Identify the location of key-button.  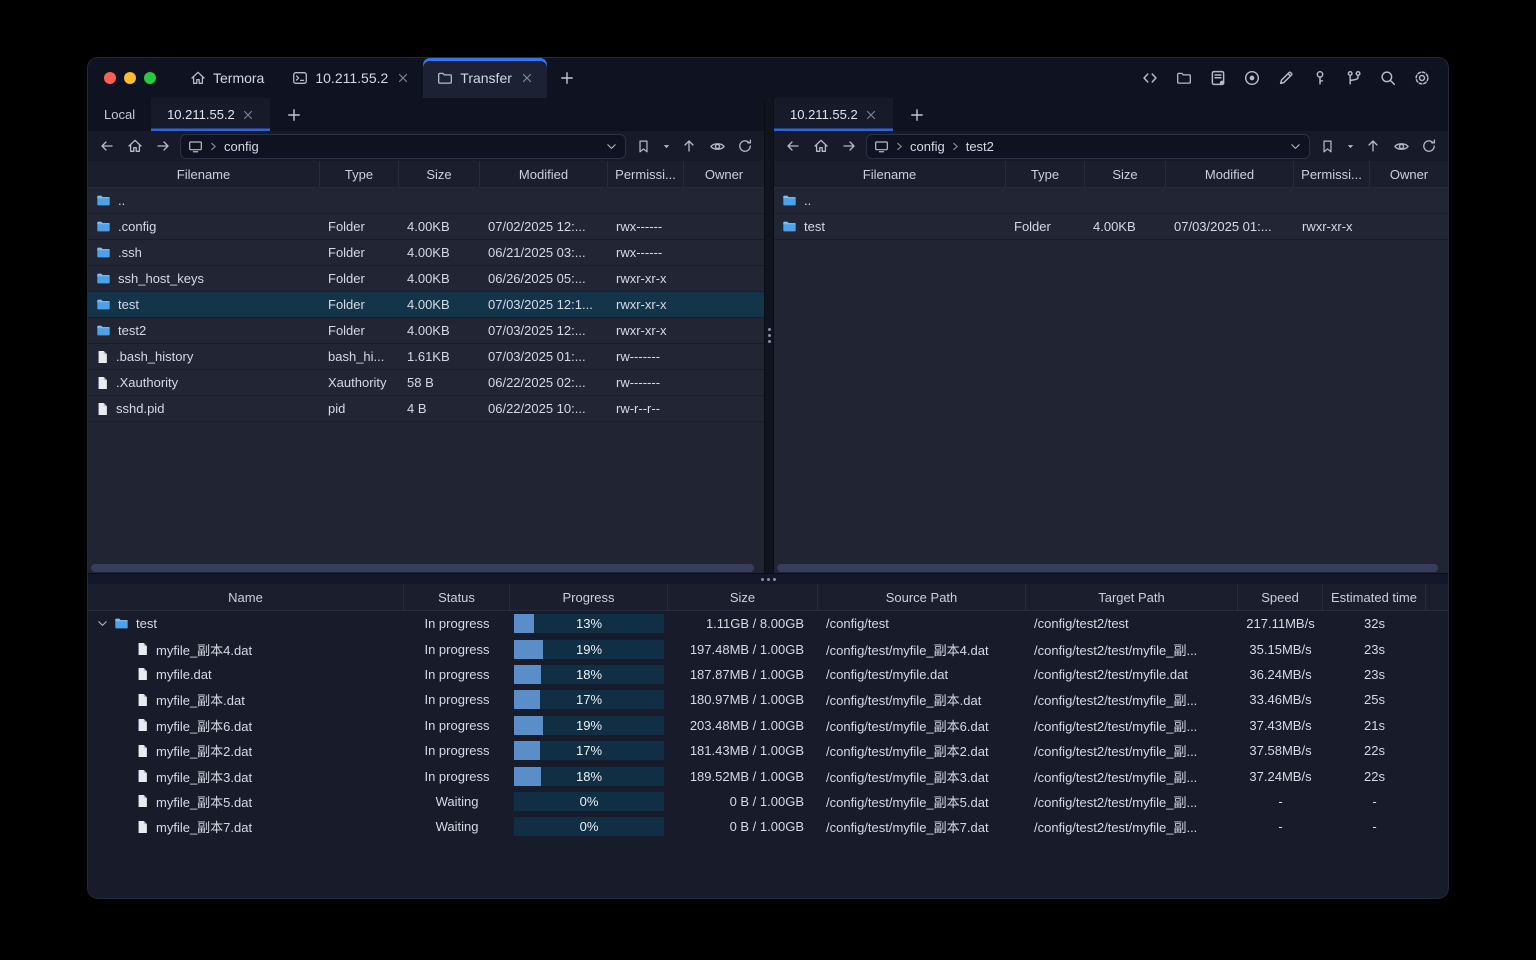
(1320, 78).